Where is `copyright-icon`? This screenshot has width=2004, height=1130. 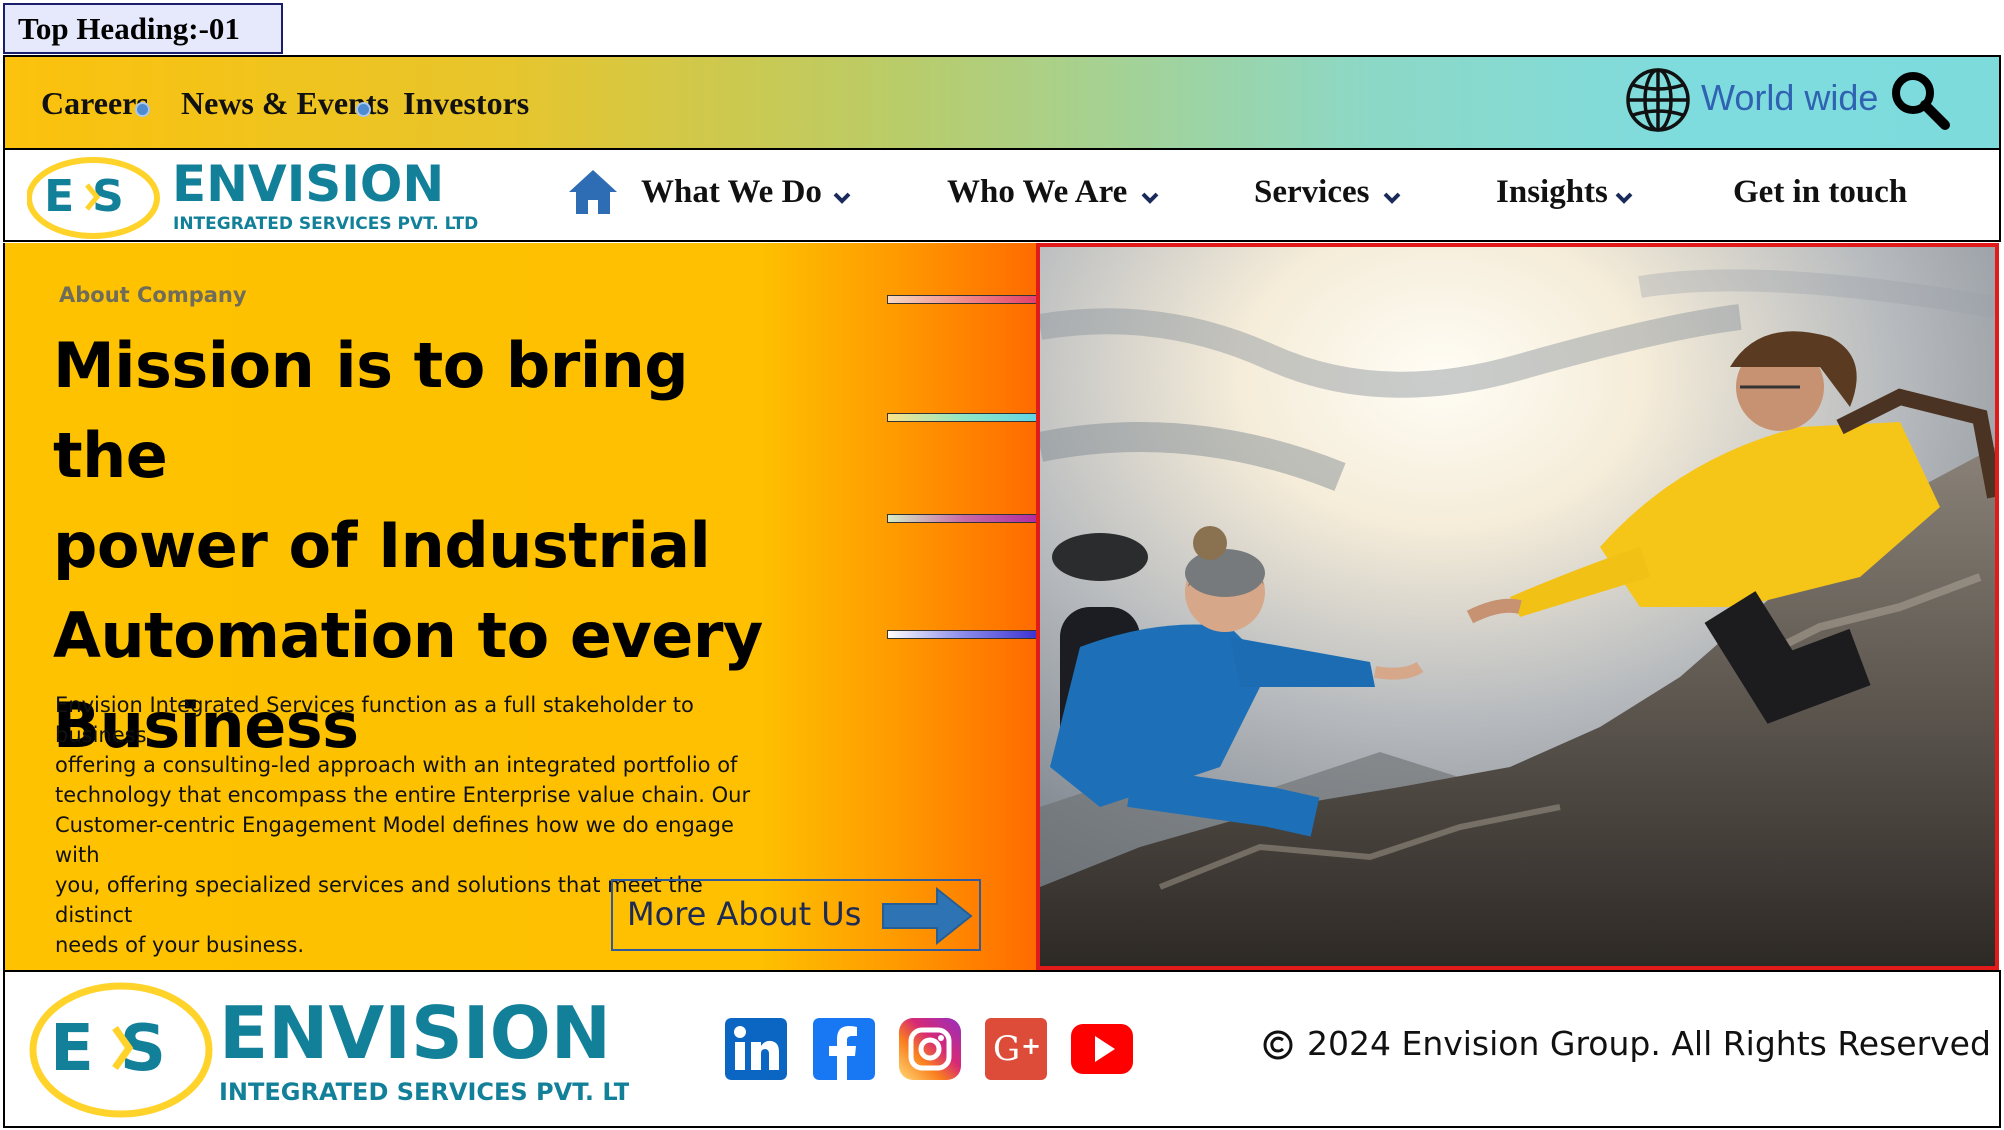
copyright-icon is located at coordinates (1278, 1045).